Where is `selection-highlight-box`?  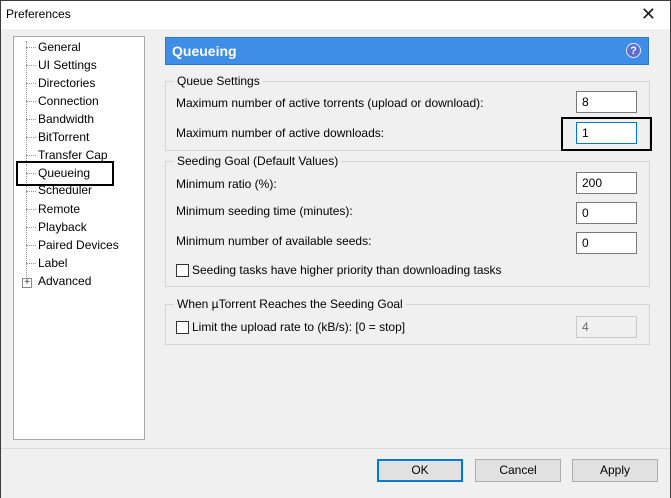
selection-highlight-box is located at coordinates (65, 173).